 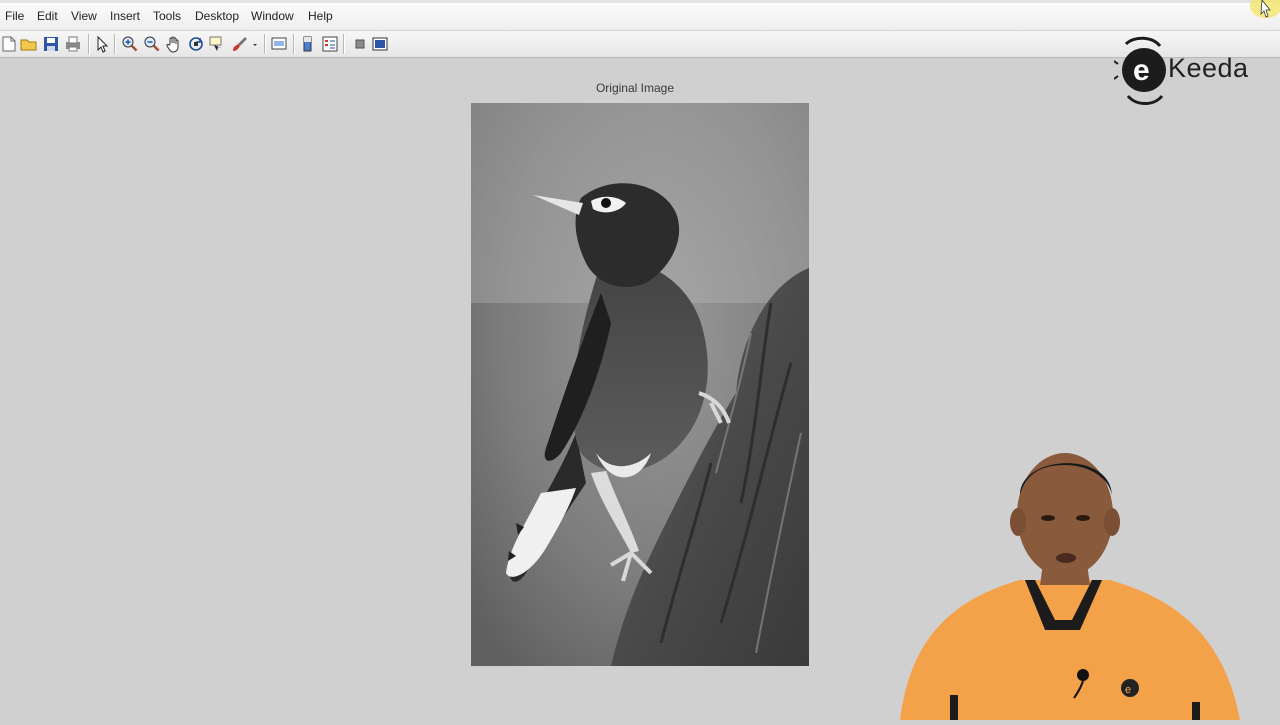 I want to click on menu-view: View, so click(x=84, y=16).